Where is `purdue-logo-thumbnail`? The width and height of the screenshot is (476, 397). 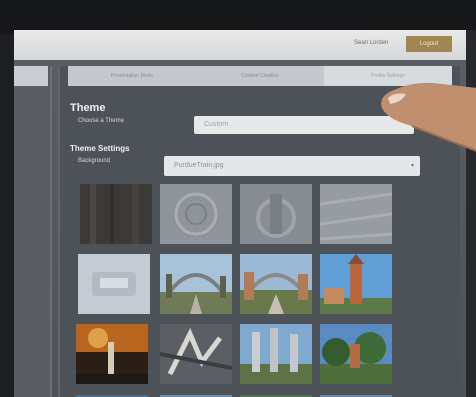
purdue-logo-thumbnail is located at coordinates (114, 284).